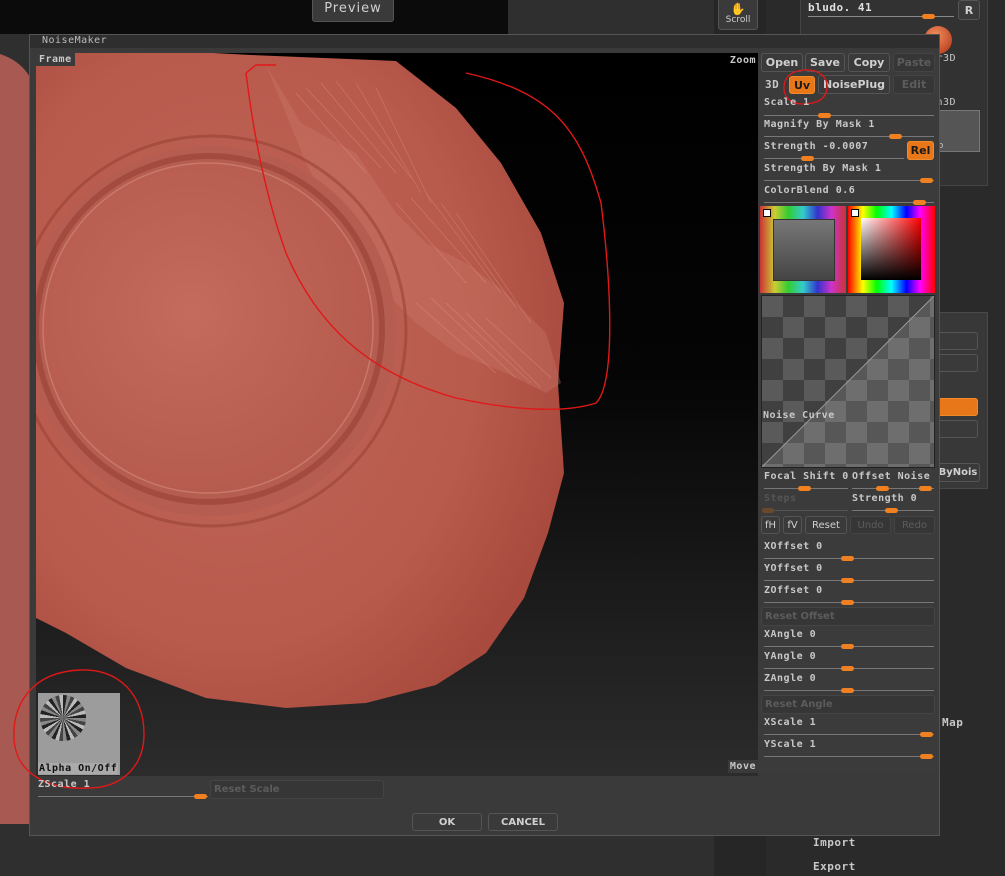 This screenshot has height=876, width=1005. What do you see at coordinates (743, 60) in the screenshot?
I see `zoom-button: Zoom` at bounding box center [743, 60].